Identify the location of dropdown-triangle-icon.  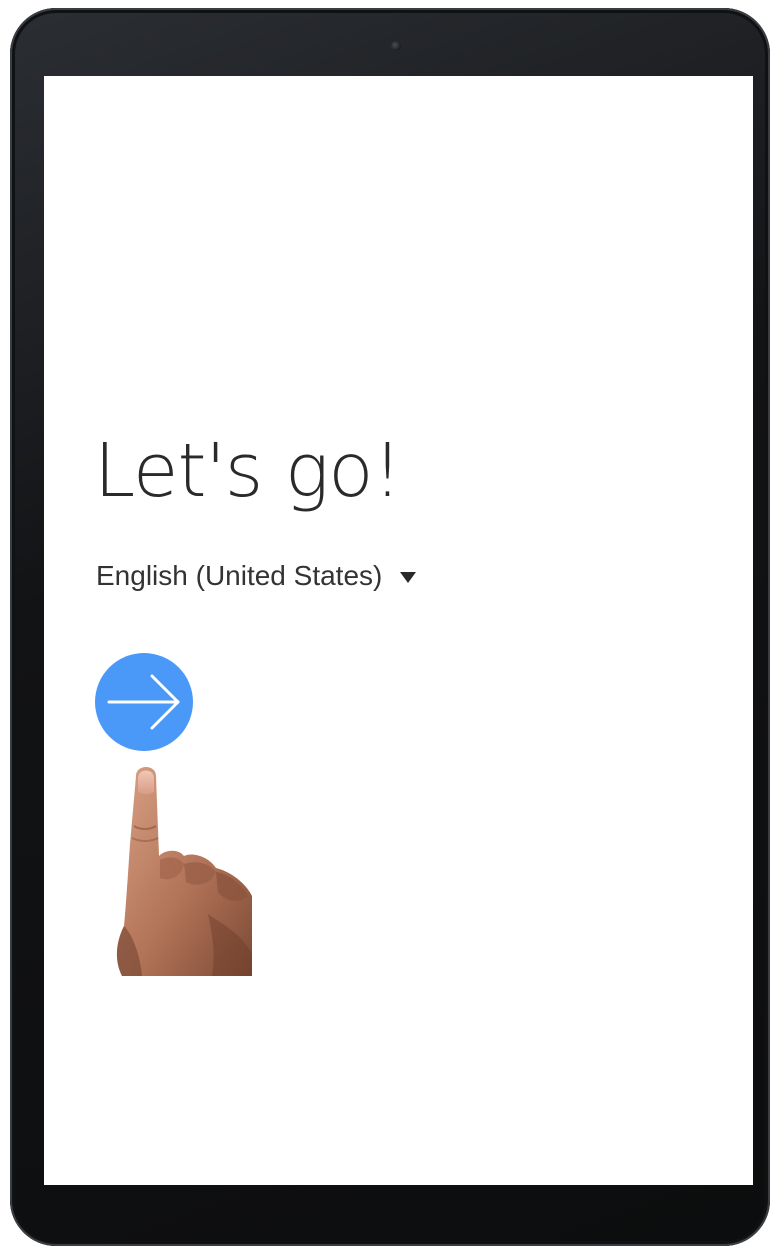
(408, 577).